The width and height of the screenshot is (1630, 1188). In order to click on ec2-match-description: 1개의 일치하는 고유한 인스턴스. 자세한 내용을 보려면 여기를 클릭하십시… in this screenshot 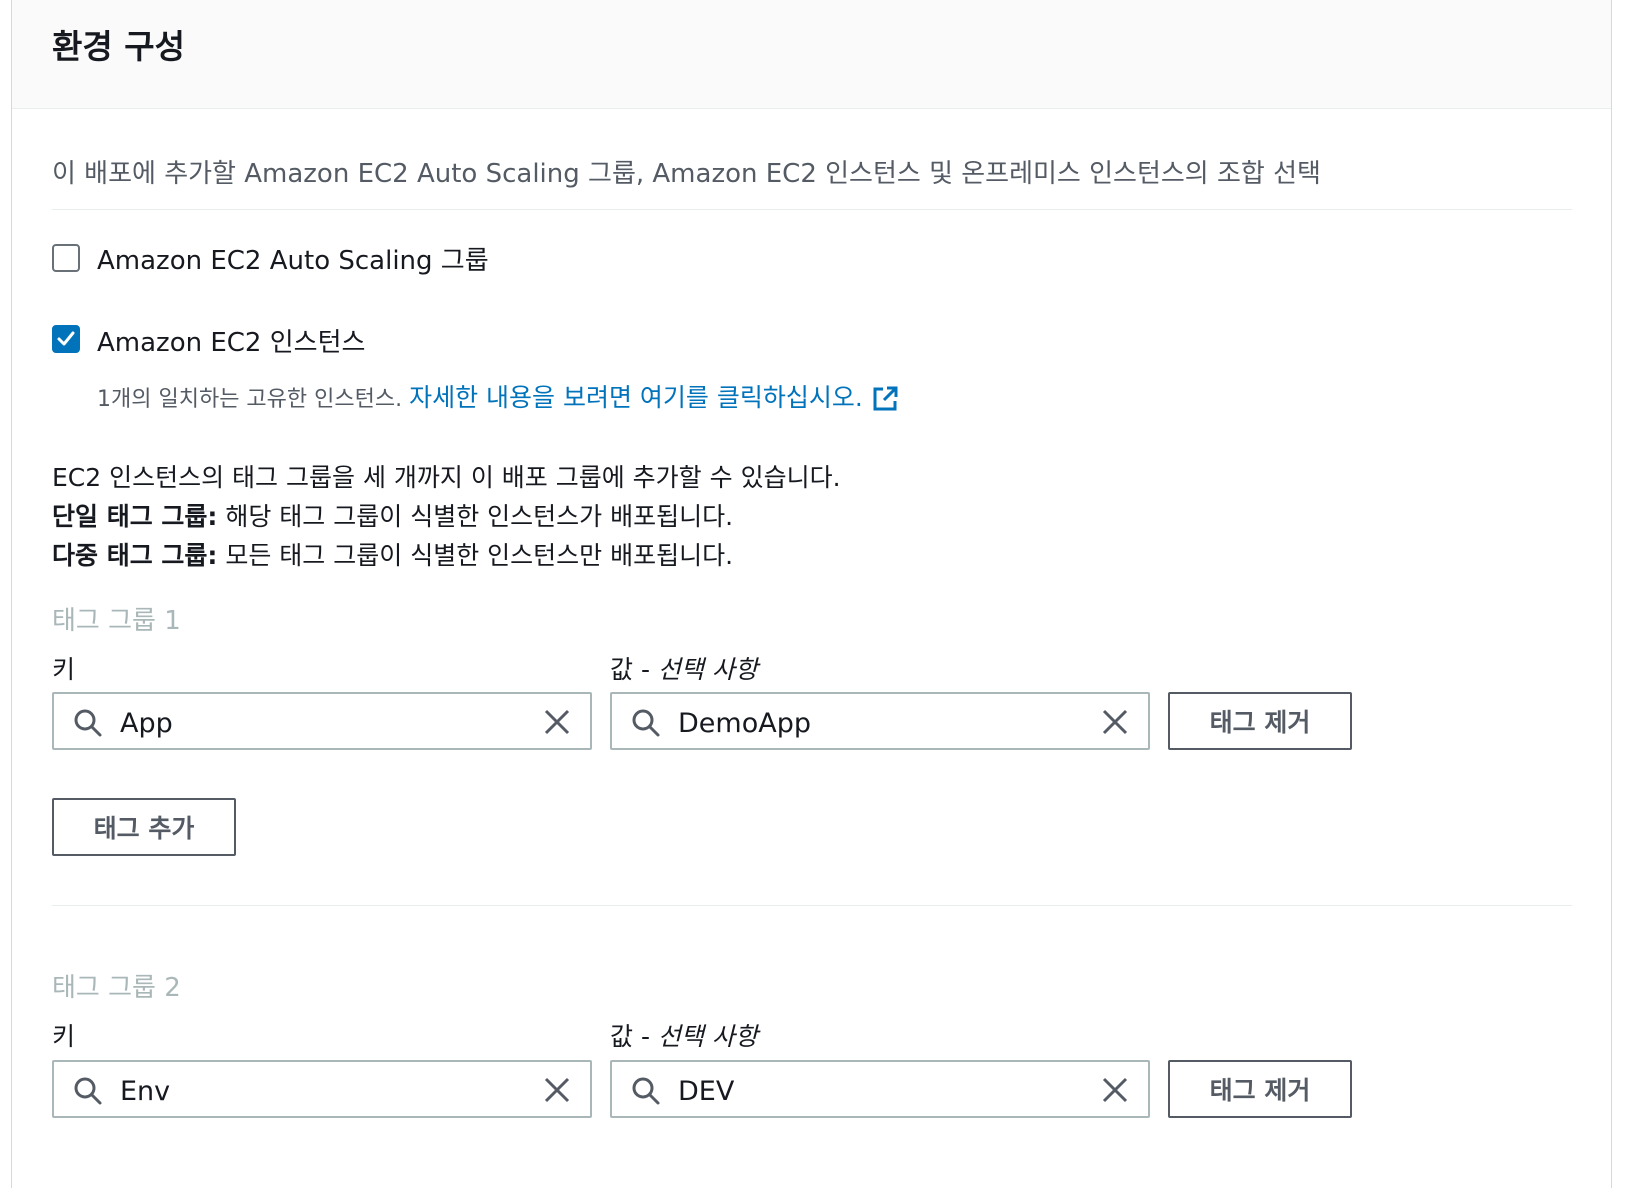, I will do `click(498, 396)`.